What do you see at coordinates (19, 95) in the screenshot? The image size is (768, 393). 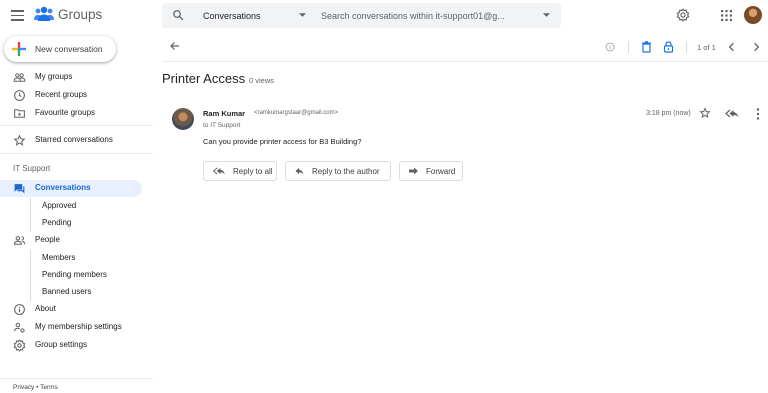 I see `clock-icon` at bounding box center [19, 95].